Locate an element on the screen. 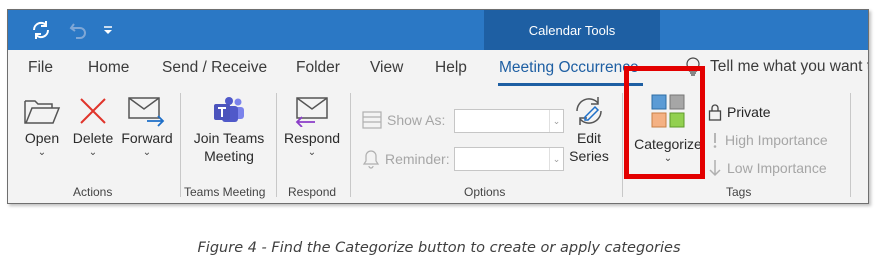  tab-home: Home is located at coordinates (108, 68).